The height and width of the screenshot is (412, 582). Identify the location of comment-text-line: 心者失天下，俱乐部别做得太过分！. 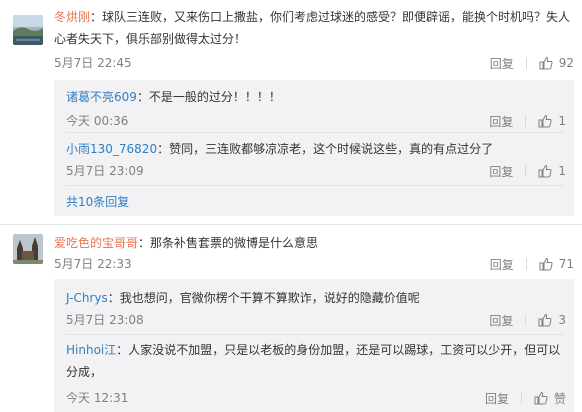
(150, 39).